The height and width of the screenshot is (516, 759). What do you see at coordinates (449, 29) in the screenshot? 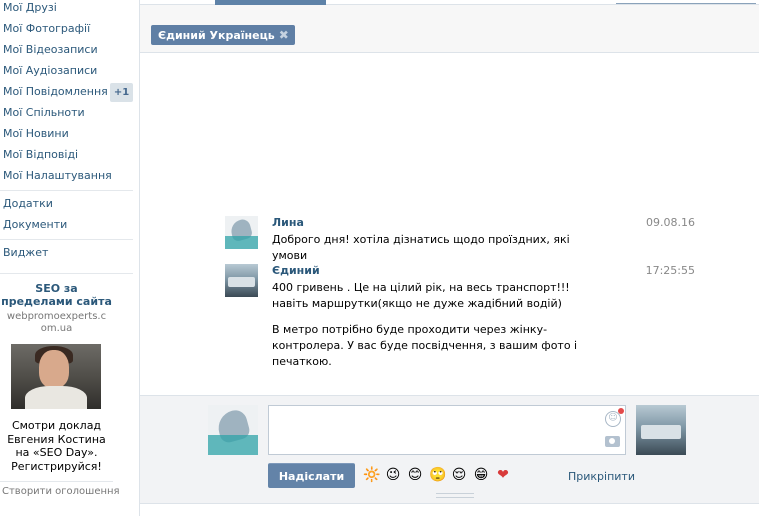
I see `recipients-header: Єдиний Українець ✖` at bounding box center [449, 29].